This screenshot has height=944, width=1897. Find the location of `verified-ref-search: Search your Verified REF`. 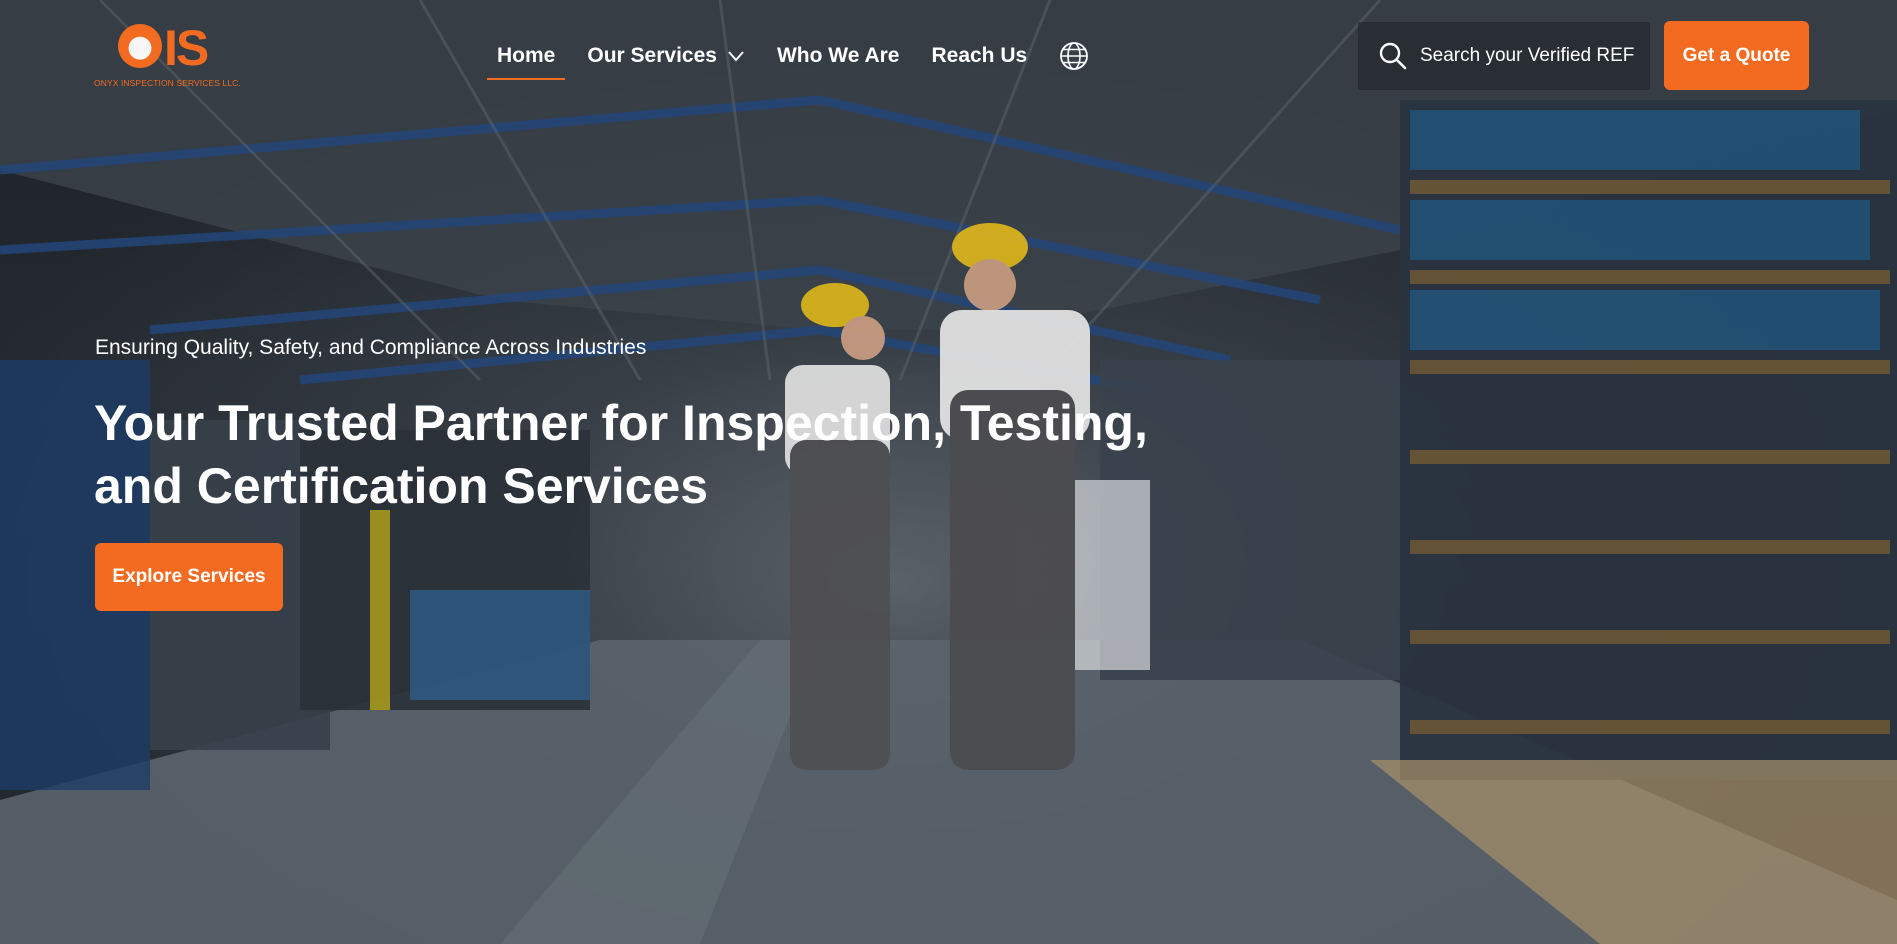

verified-ref-search: Search your Verified REF is located at coordinates (1504, 56).